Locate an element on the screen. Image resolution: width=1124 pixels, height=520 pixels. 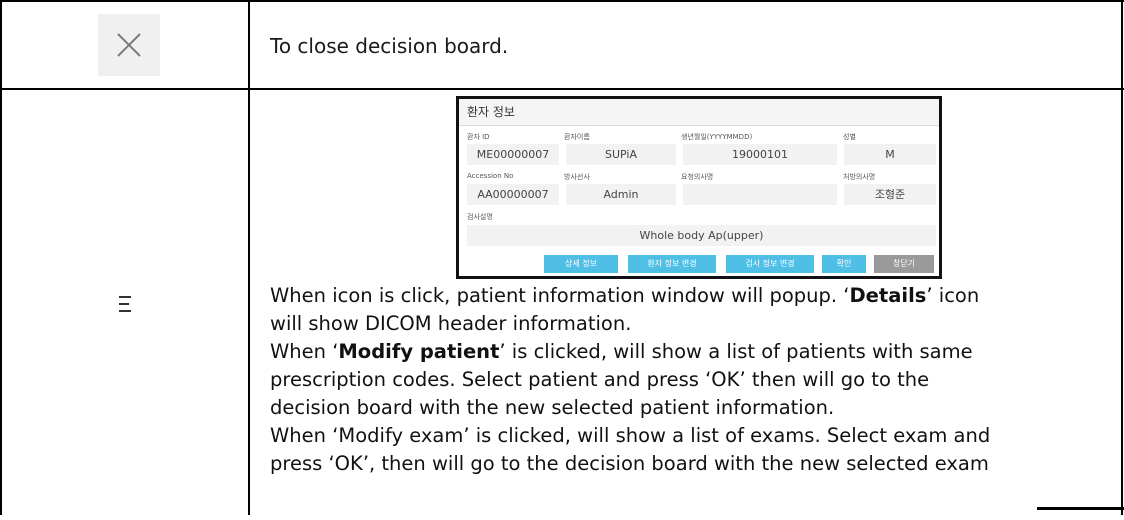
field-label: 방사선사 is located at coordinates (577, 177).